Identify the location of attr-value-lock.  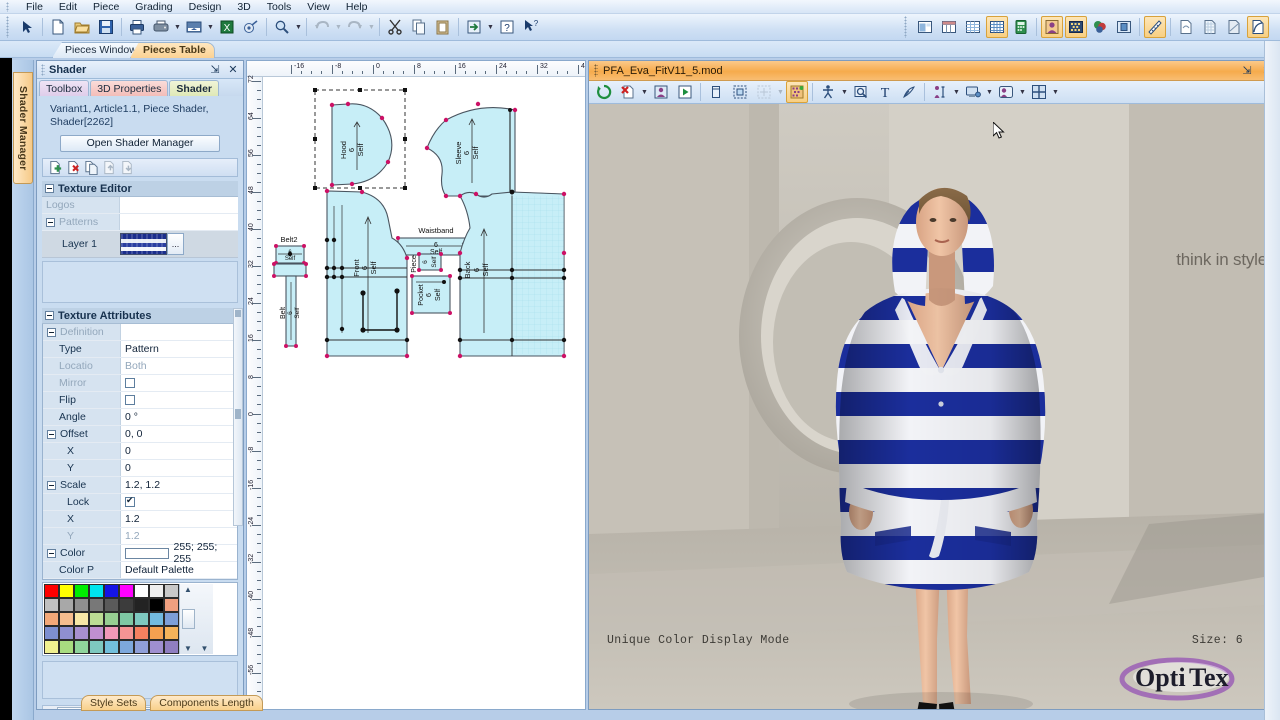
(179, 502).